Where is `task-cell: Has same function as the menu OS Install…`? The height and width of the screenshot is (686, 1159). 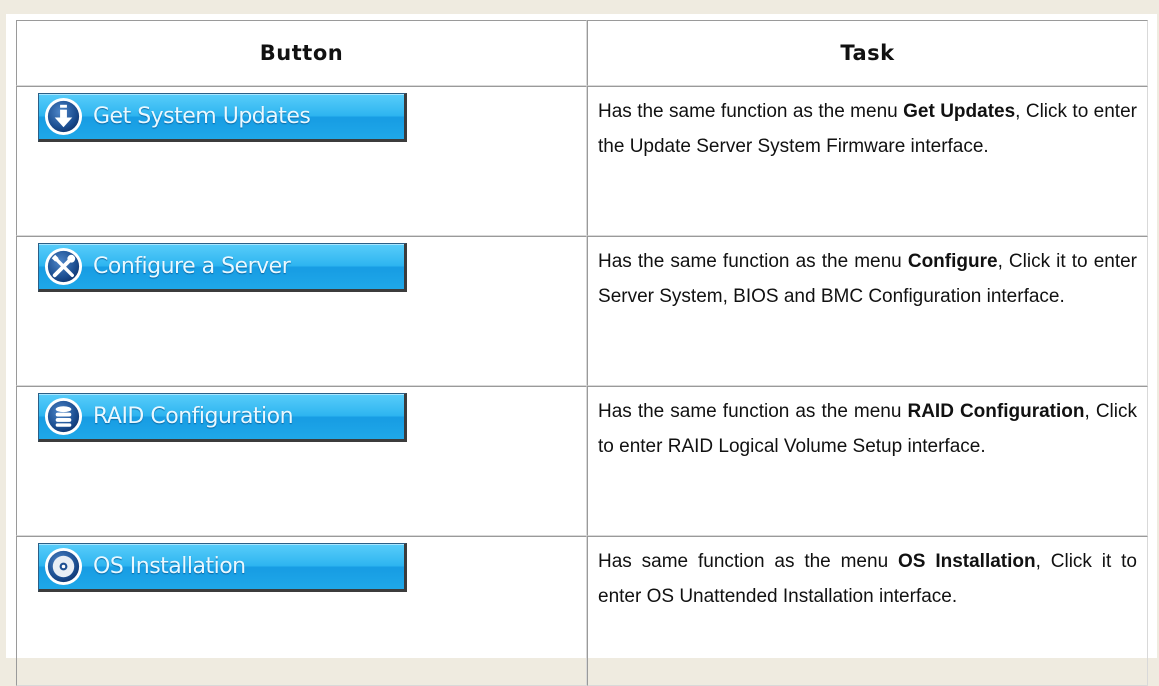 task-cell: Has same function as the menu OS Install… is located at coordinates (867, 611).